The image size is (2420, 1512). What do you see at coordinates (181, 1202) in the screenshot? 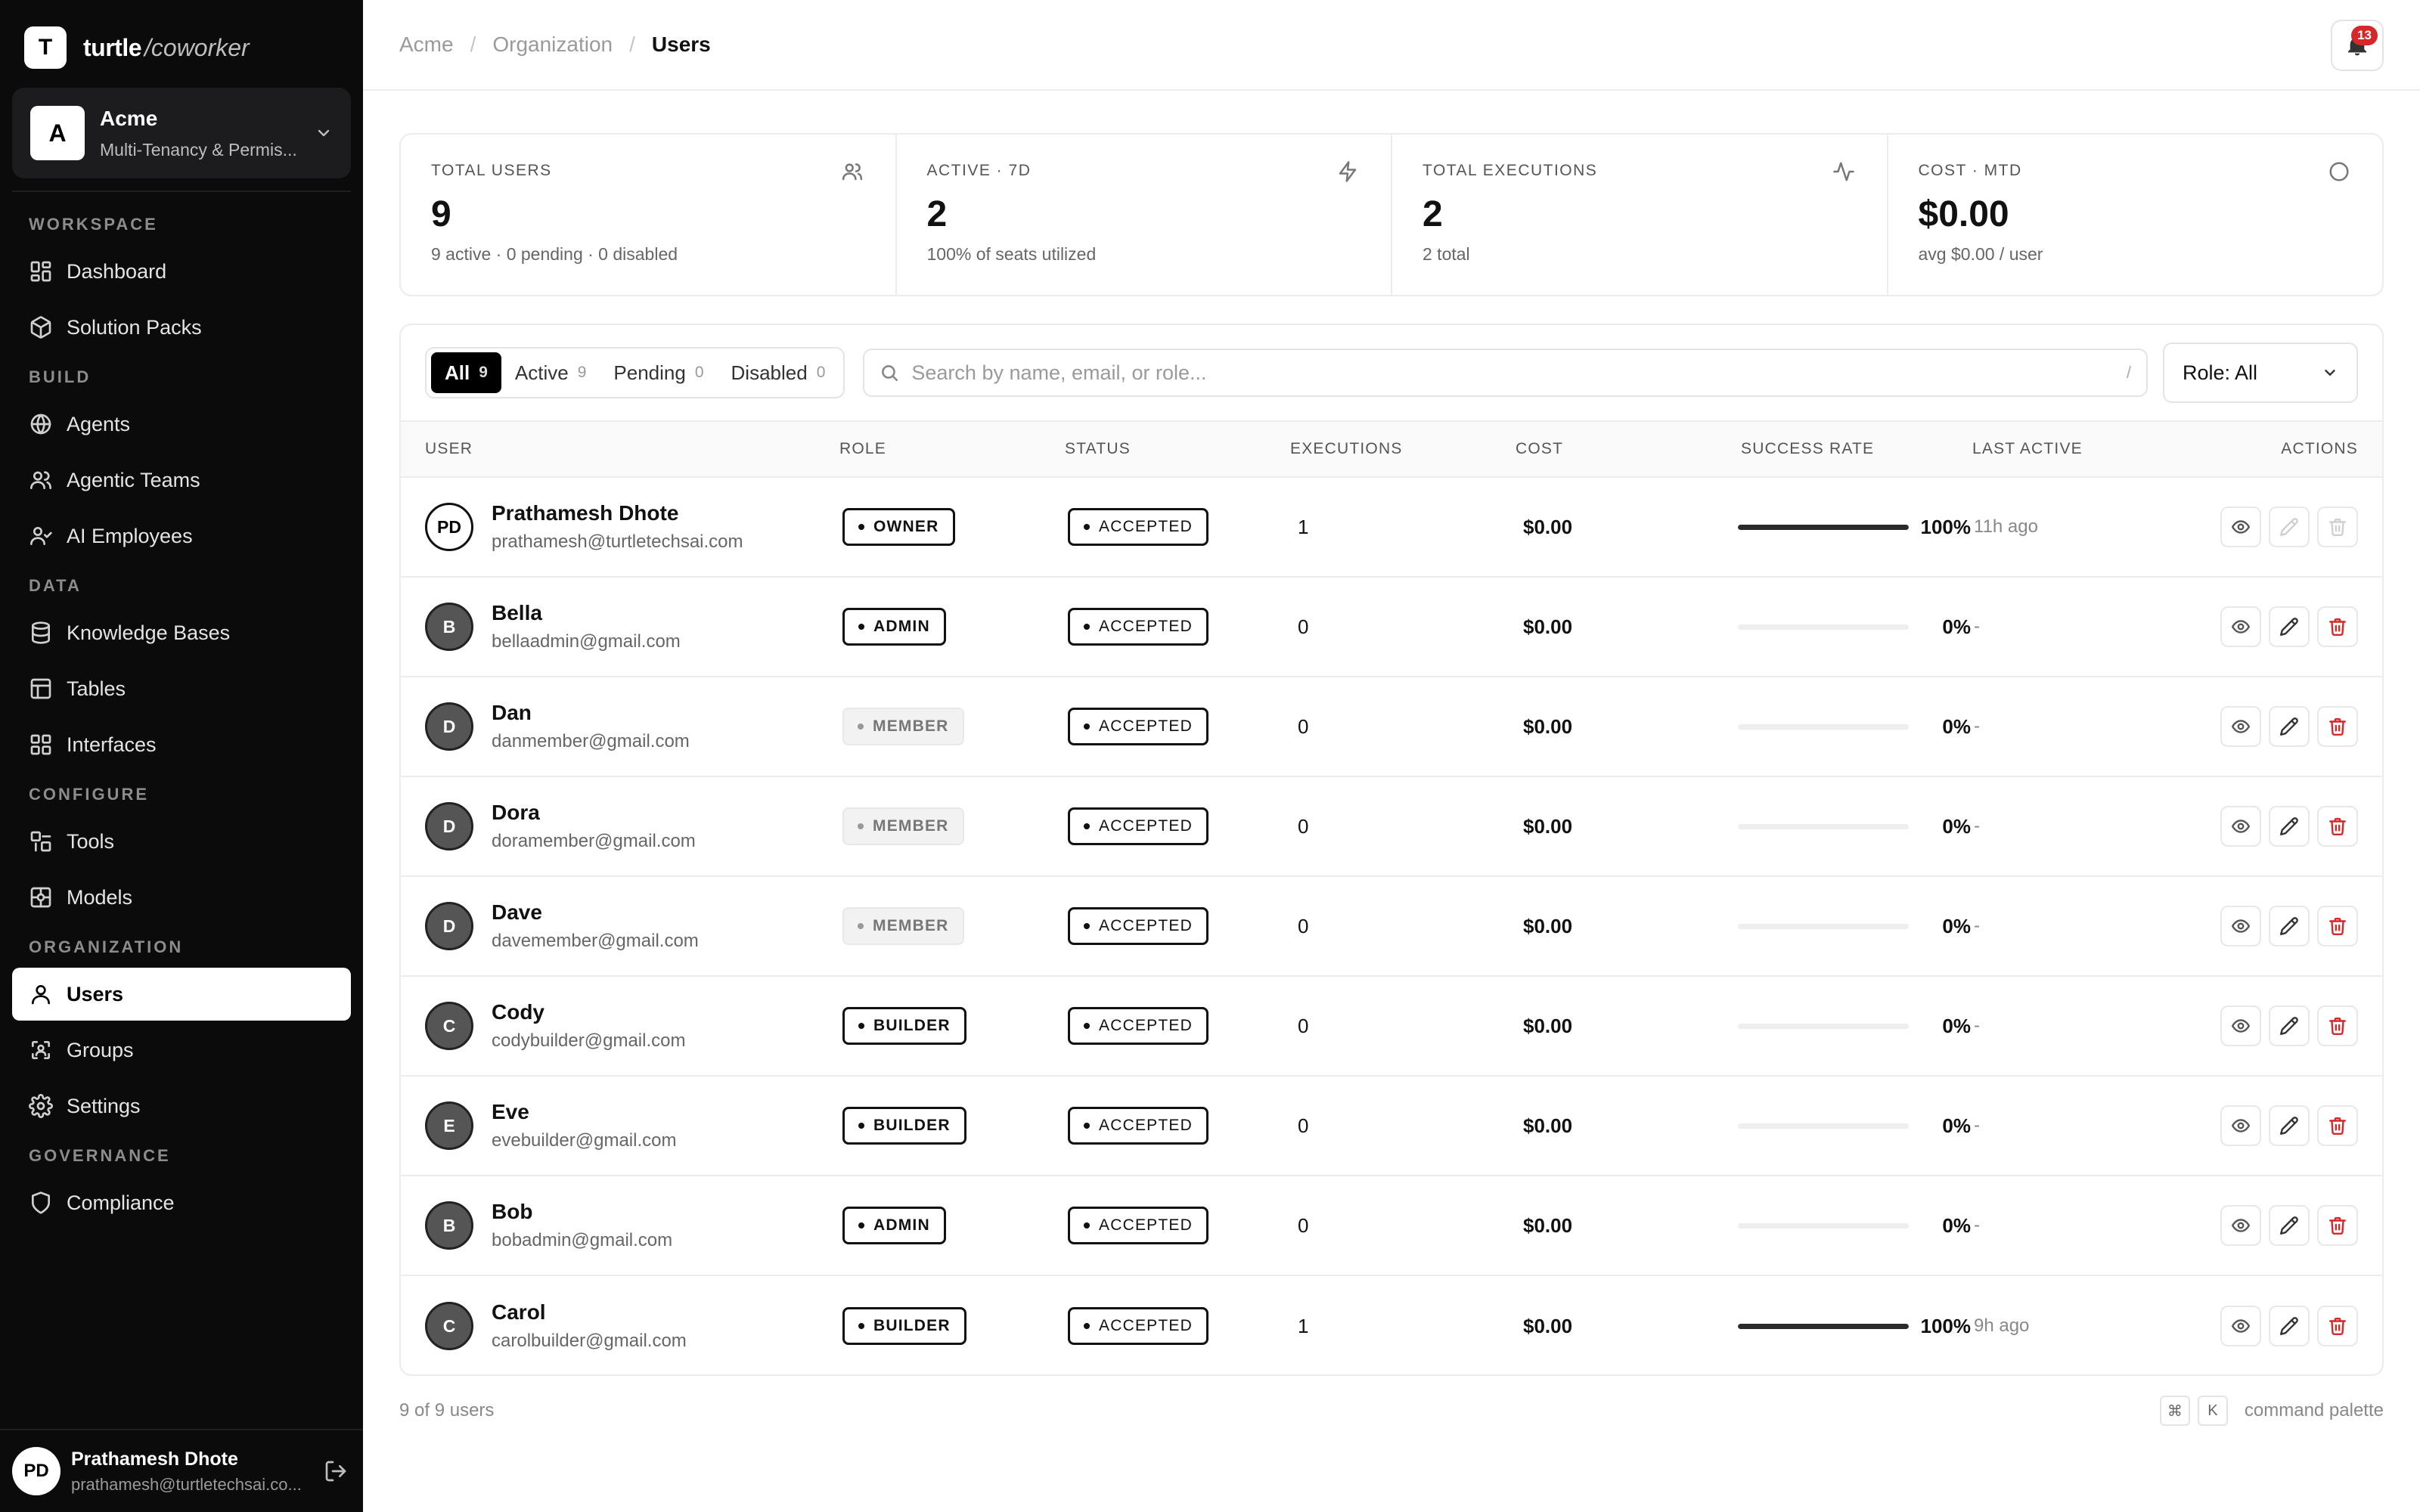
I see `sidebar-item-compliance: Compliance` at bounding box center [181, 1202].